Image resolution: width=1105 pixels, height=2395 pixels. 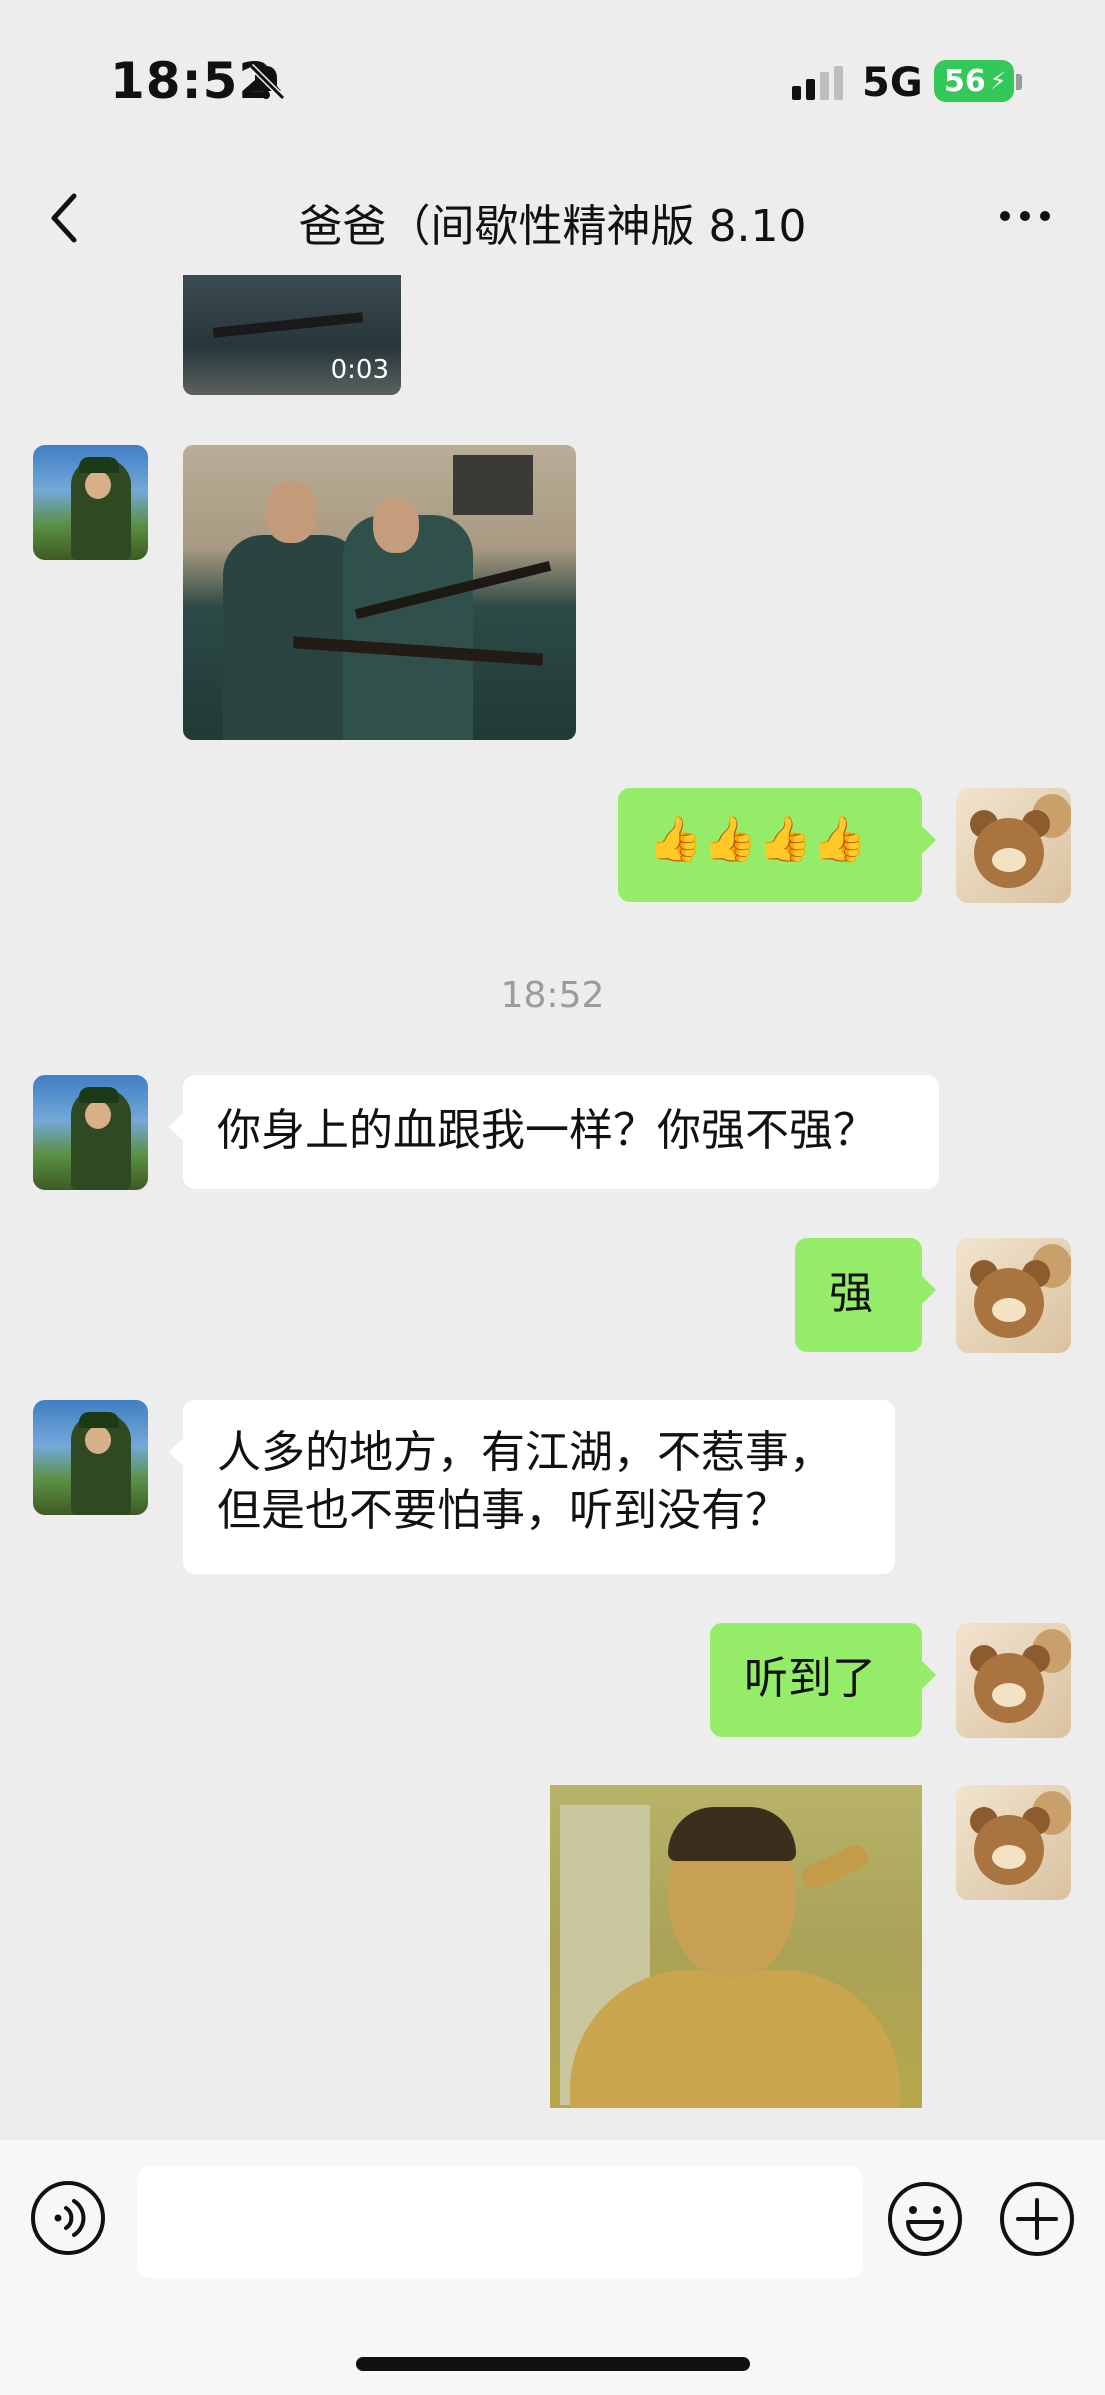 I want to click on back-chevron-icon, so click(x=65, y=218).